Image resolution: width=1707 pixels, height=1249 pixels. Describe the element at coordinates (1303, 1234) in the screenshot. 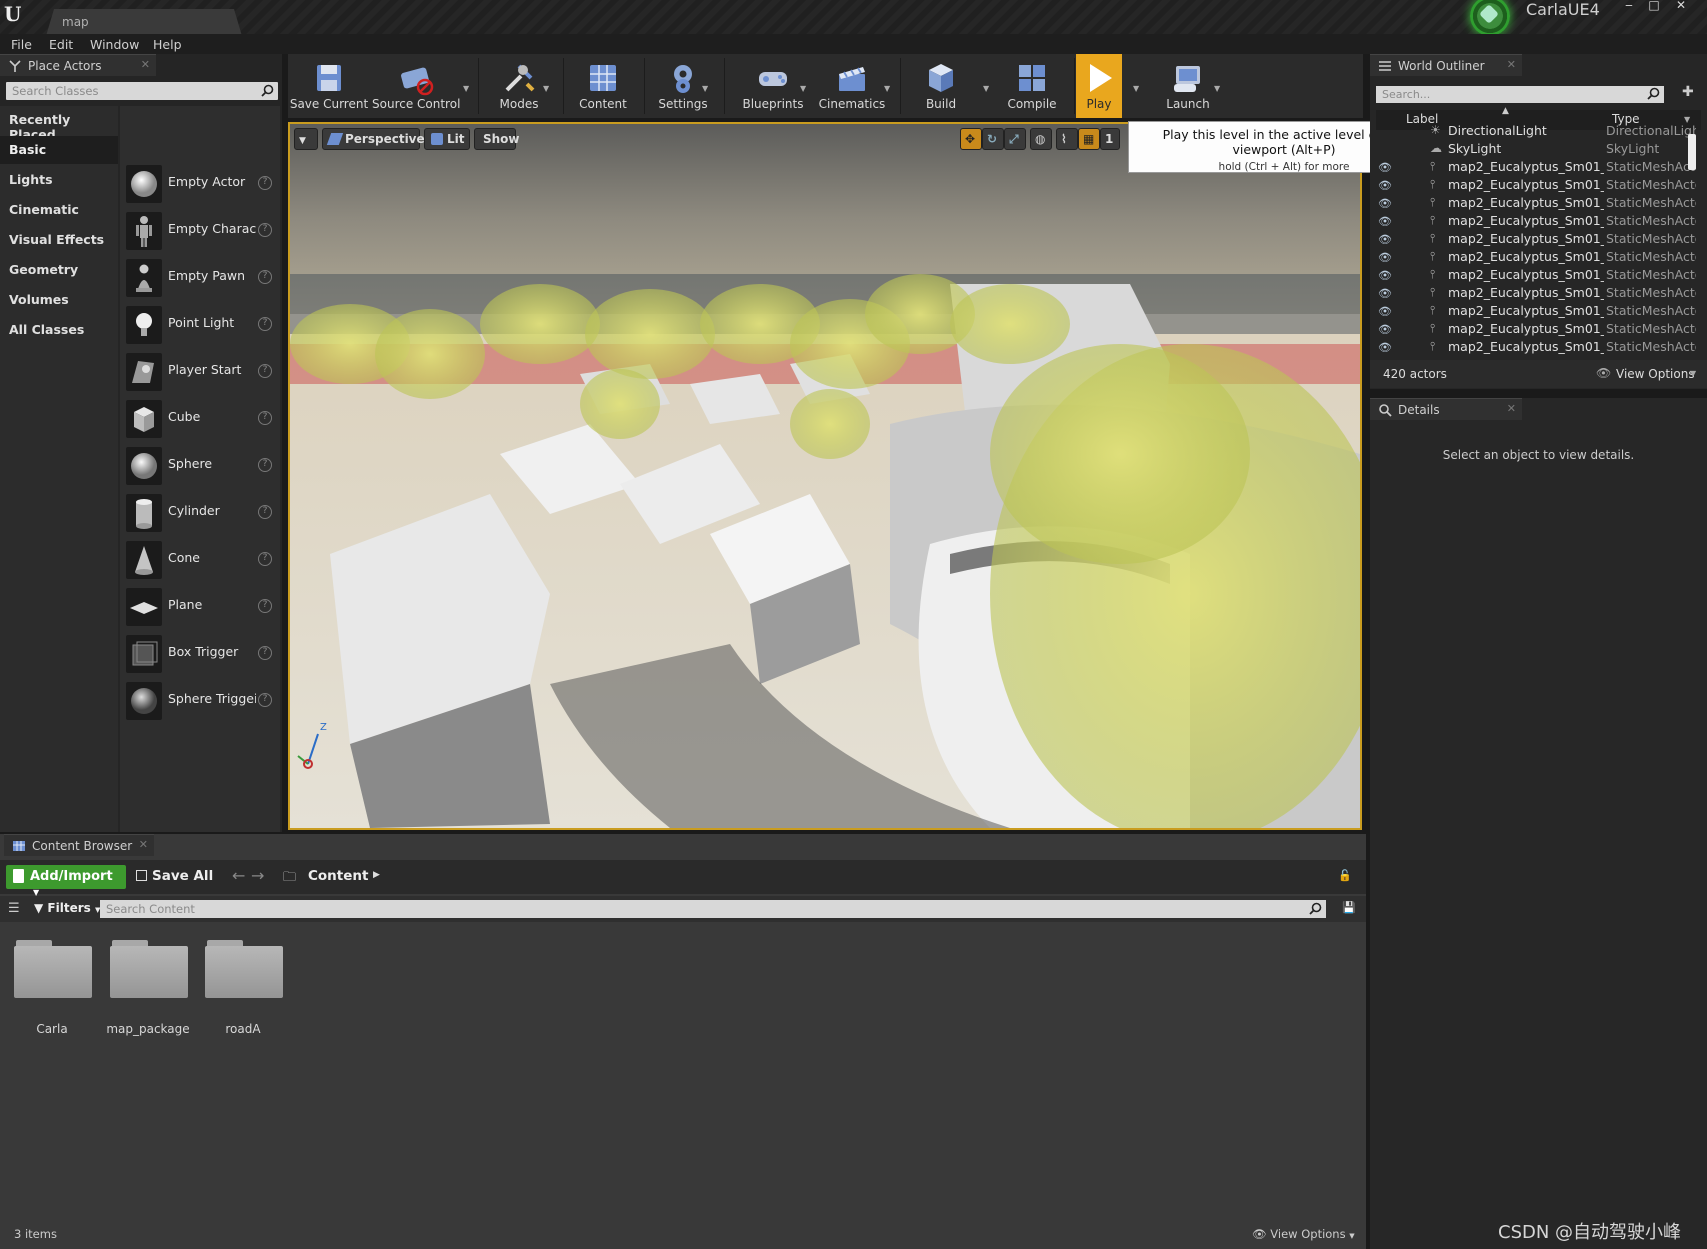

I see `cb-view-options-button: 👁 View Options ▼` at that location.